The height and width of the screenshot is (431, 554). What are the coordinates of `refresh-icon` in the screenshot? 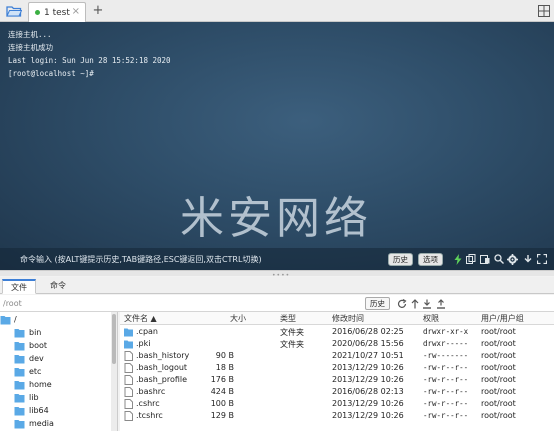 It's located at (402, 303).